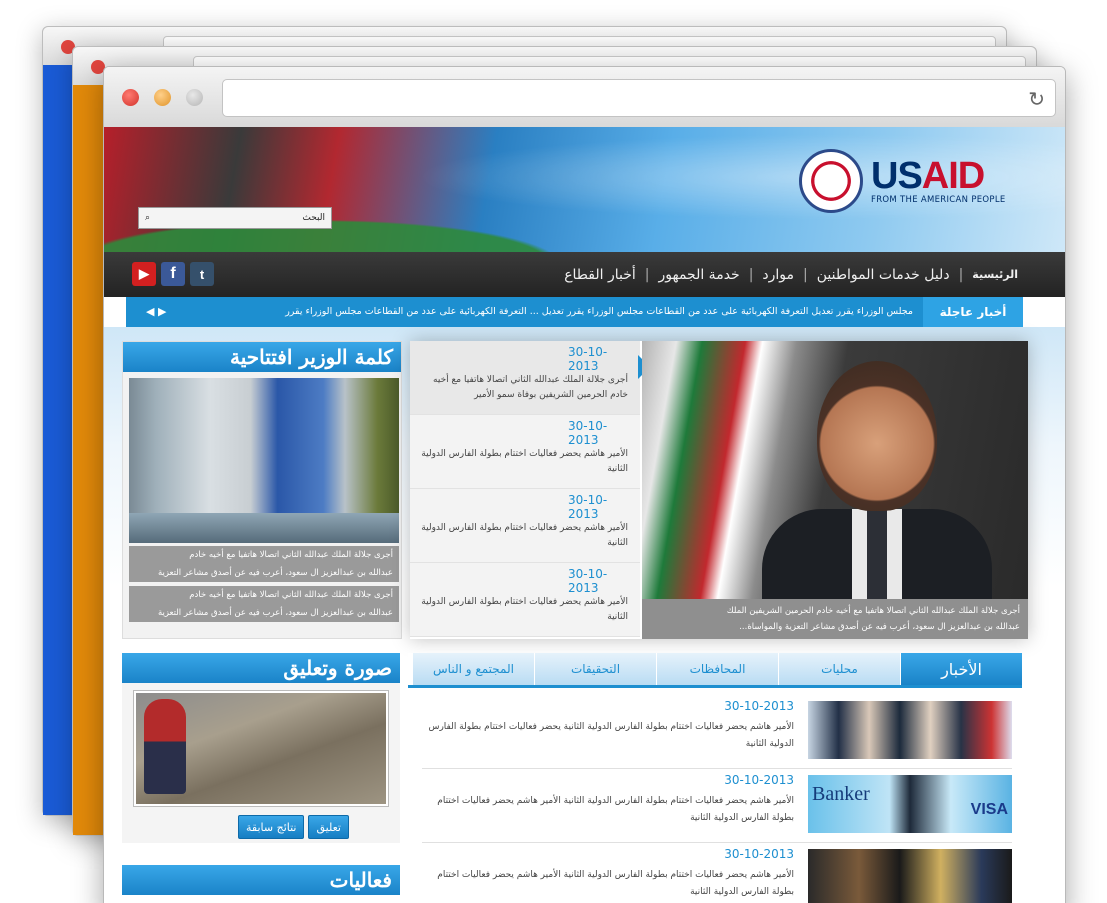 The image size is (1107, 903). What do you see at coordinates (271, 827) in the screenshot?
I see `prev-results-button: نتائج سابقة` at bounding box center [271, 827].